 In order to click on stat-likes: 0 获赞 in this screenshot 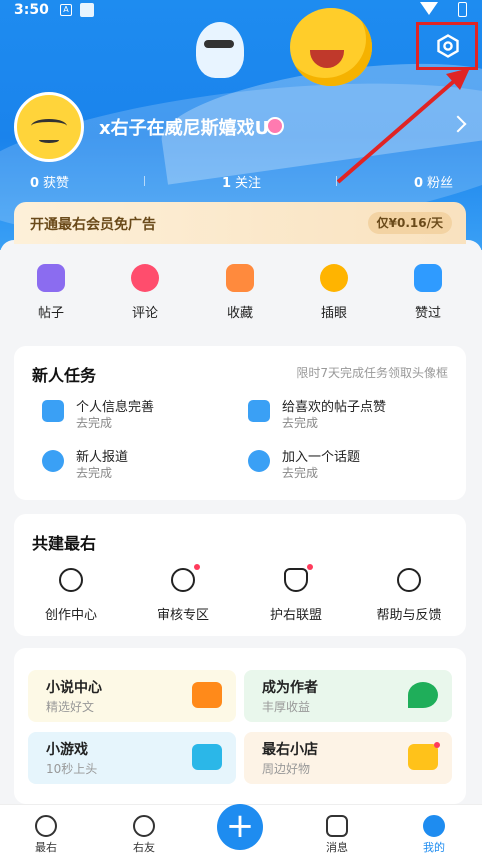, I will do `click(49, 181)`.